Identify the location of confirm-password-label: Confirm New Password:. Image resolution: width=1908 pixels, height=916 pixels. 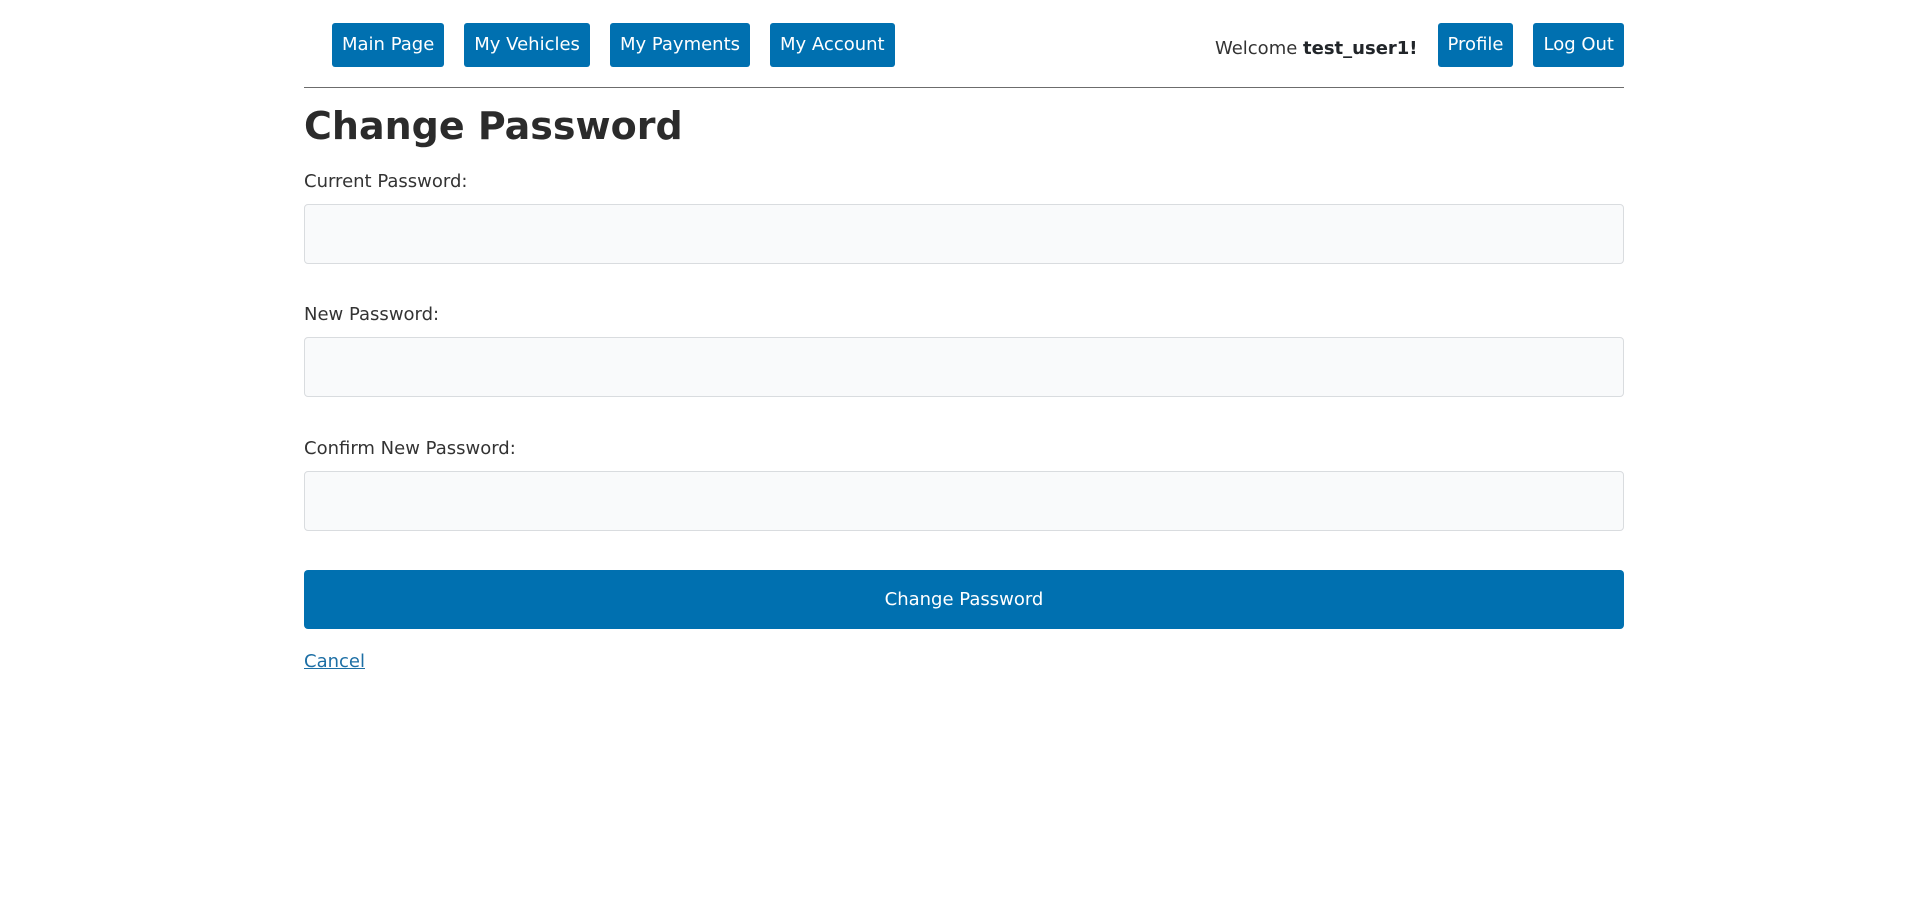
(410, 448).